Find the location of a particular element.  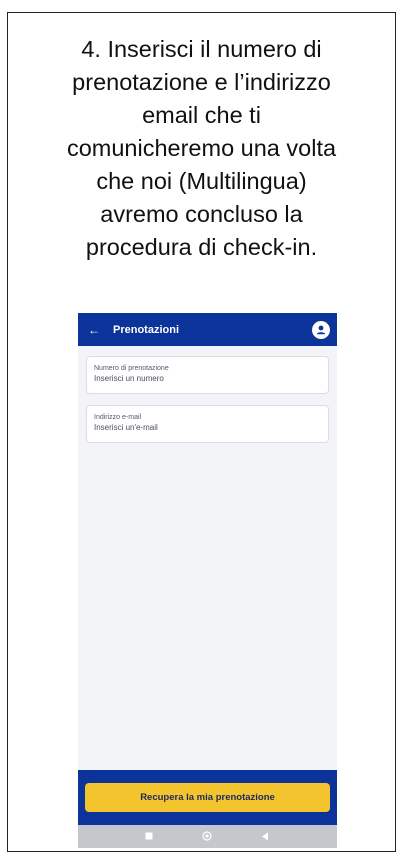

email-field: Indirizzo e-mail is located at coordinates (207, 424).